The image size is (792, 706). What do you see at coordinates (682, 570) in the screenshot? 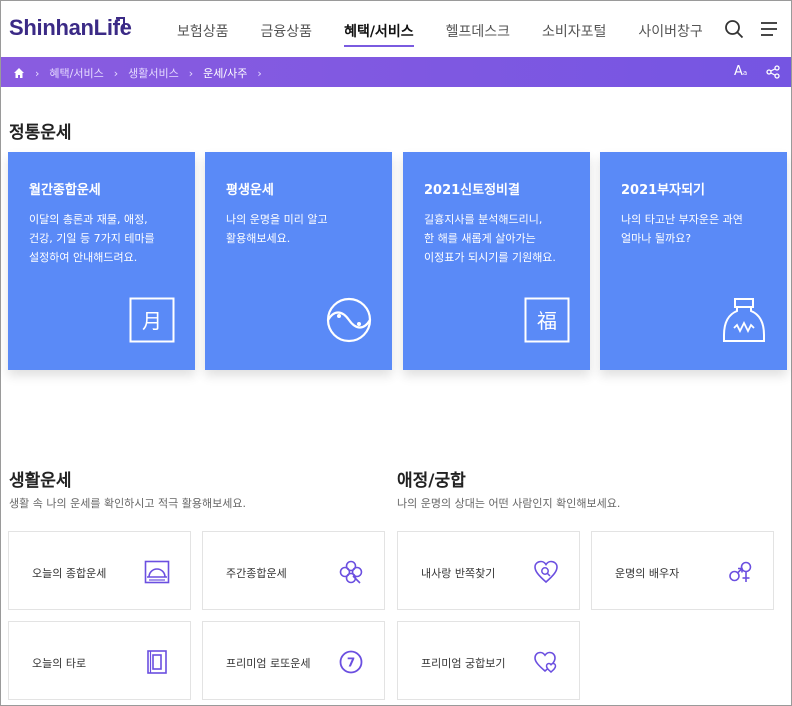
I see `tile-destined-spouse: 운명의 배우자` at bounding box center [682, 570].